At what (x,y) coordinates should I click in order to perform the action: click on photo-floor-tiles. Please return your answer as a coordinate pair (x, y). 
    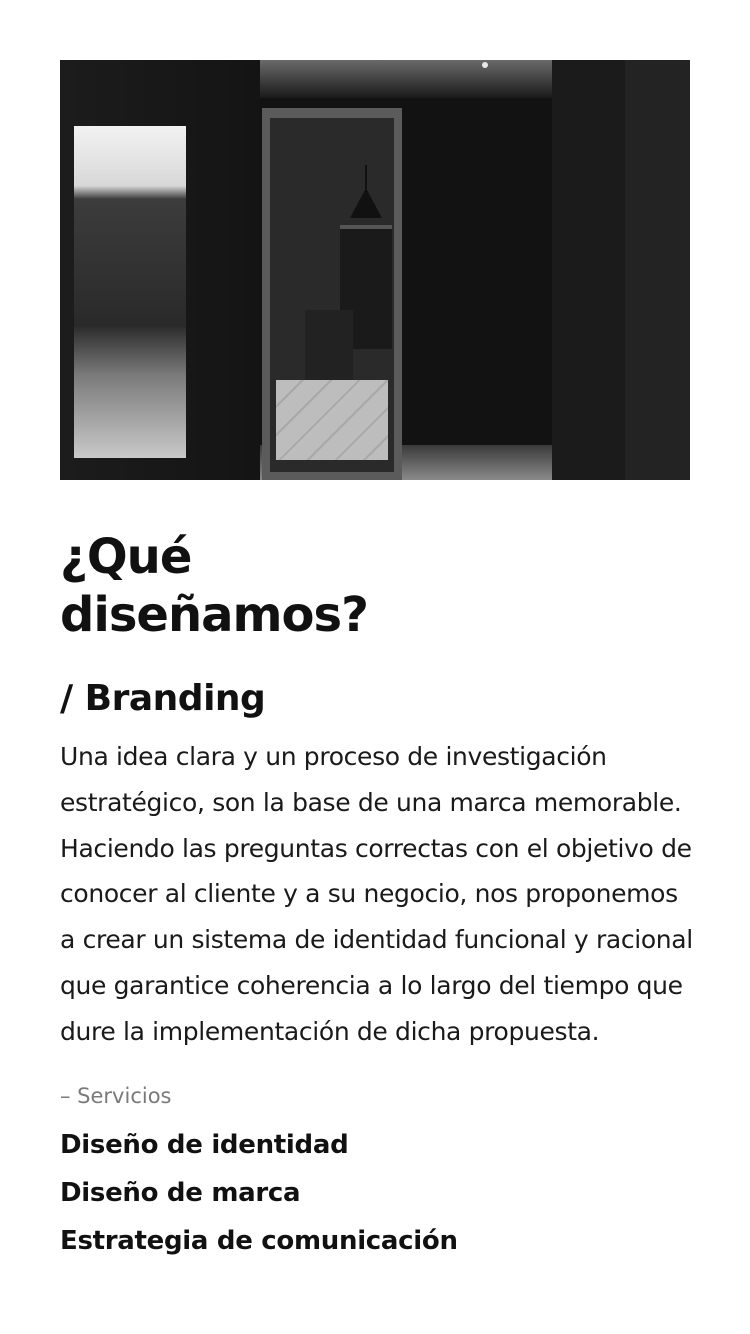
    Looking at the image, I should click on (332, 420).